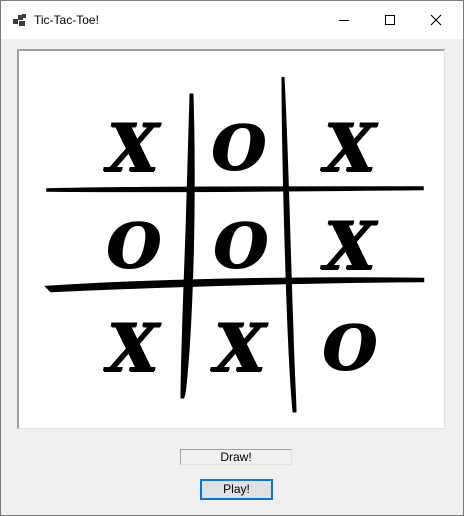  I want to click on grid-line-vertical-right, so click(289, 244).